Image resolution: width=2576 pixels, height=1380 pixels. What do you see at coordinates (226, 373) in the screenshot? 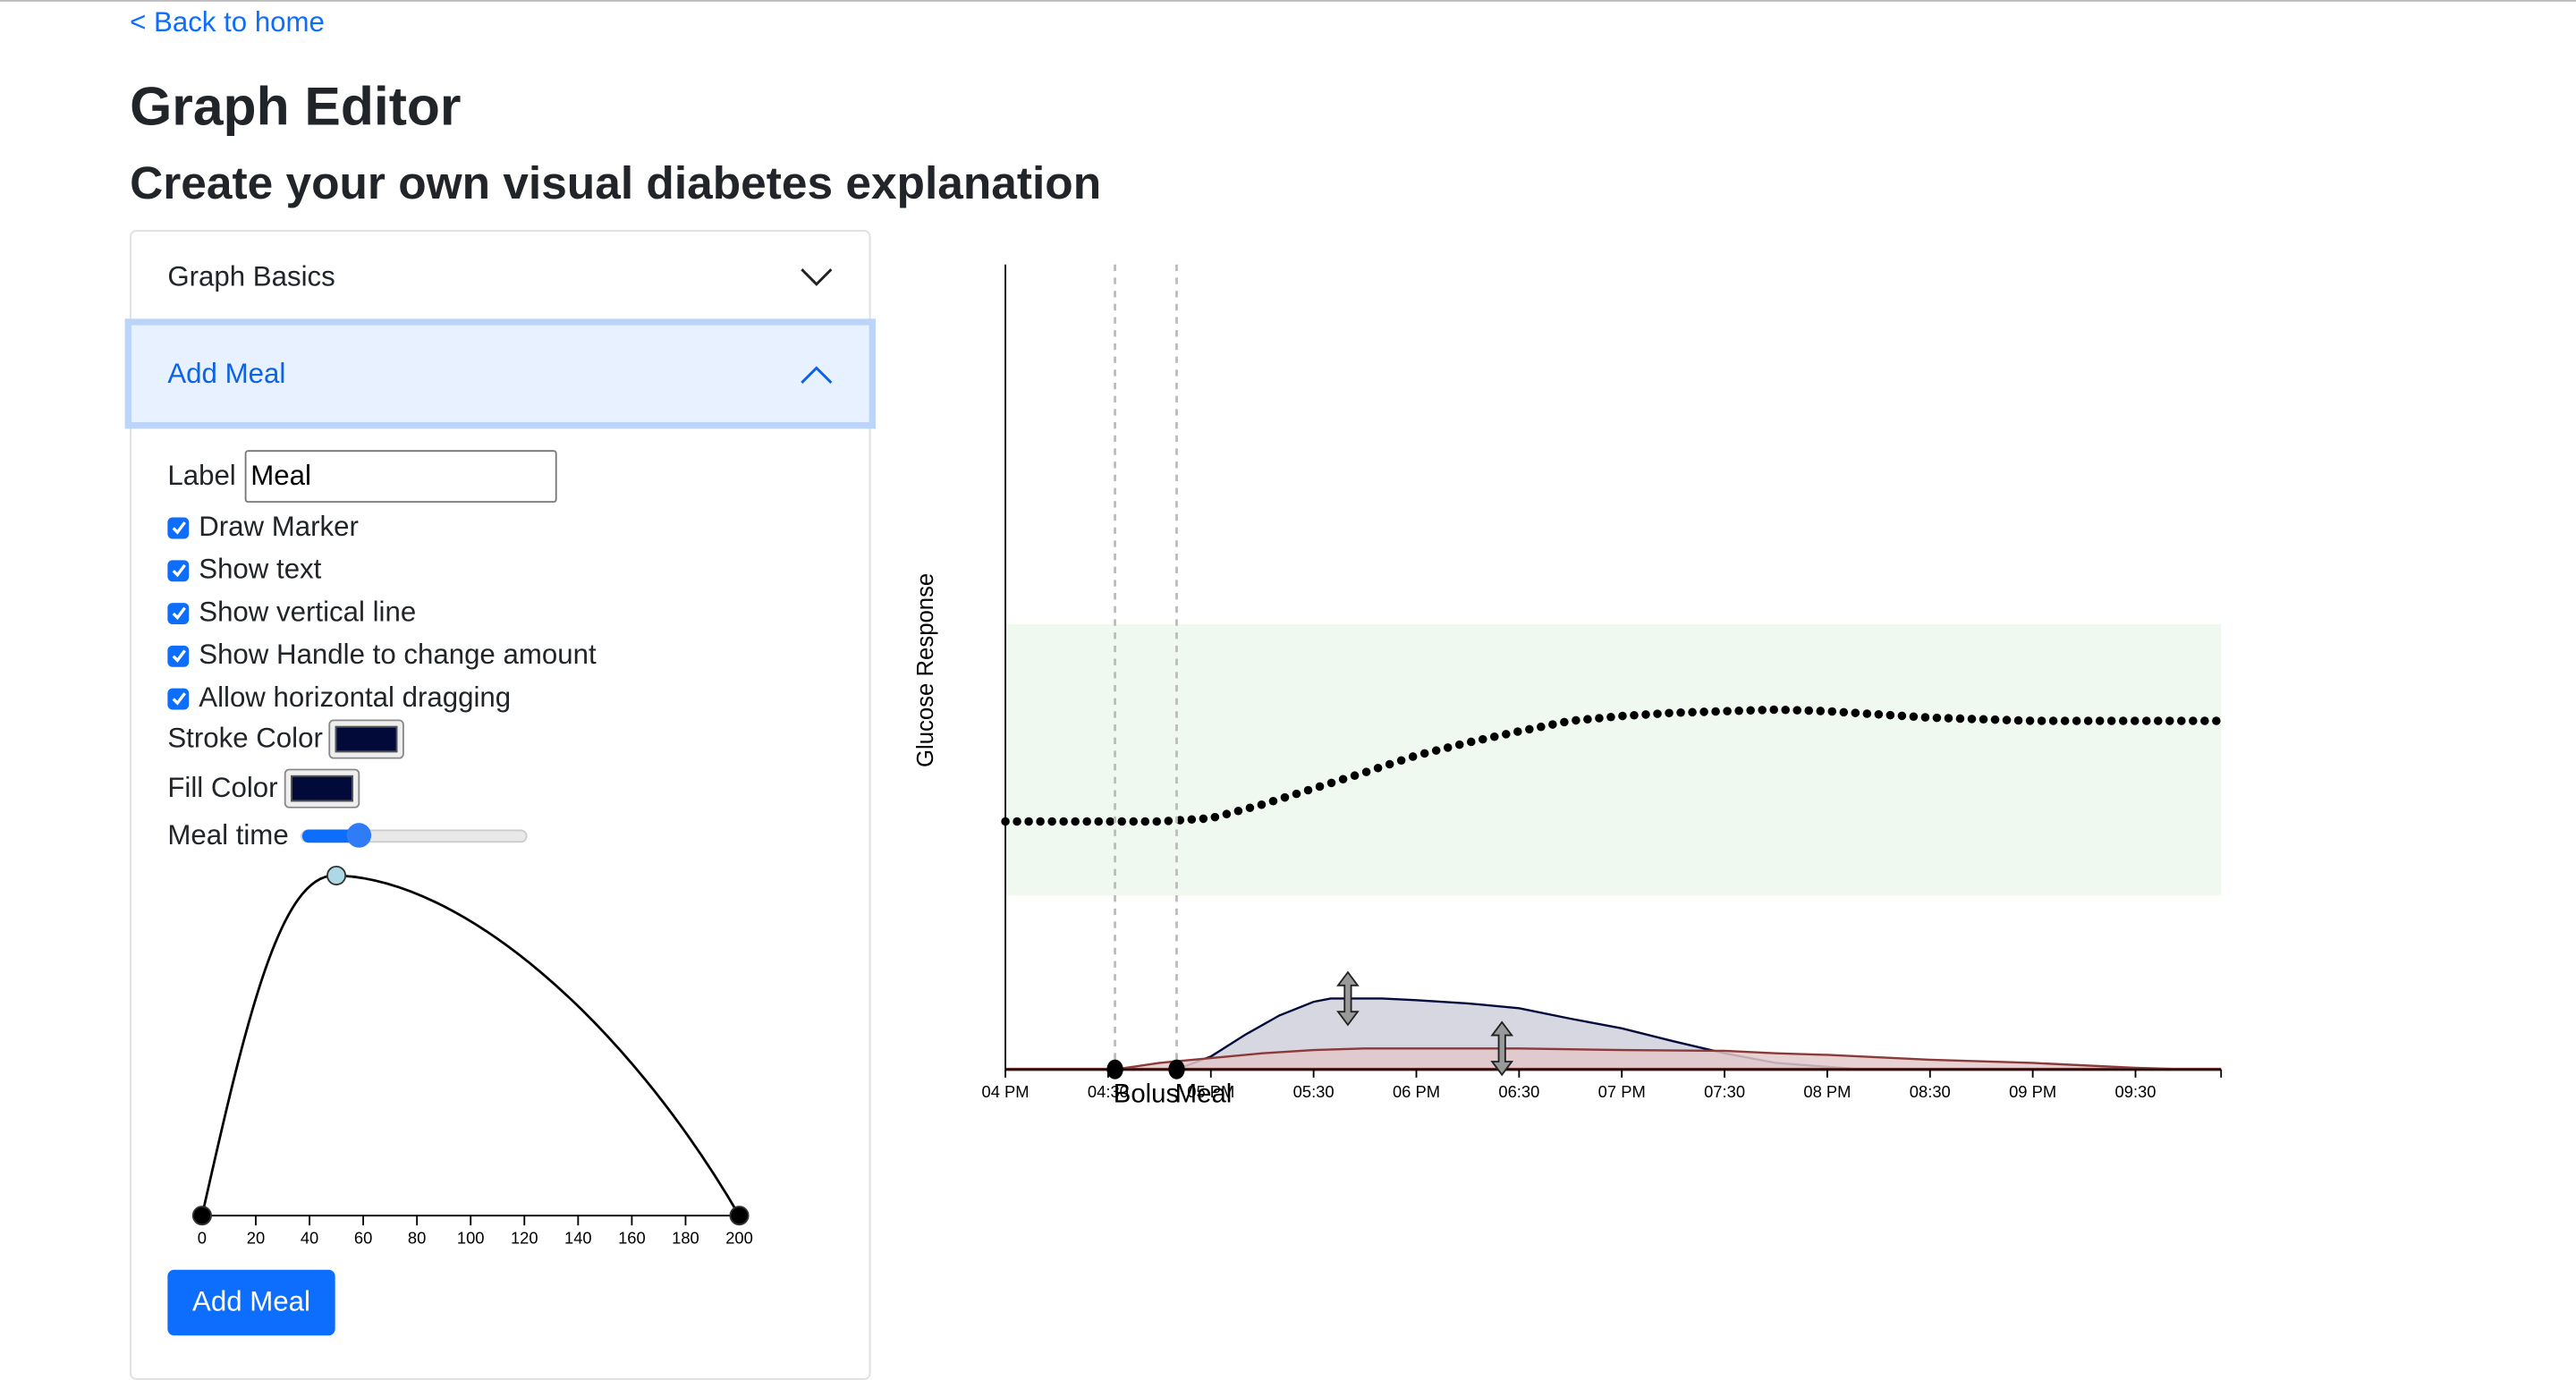
I see `accordion-label: Add Meal` at bounding box center [226, 373].